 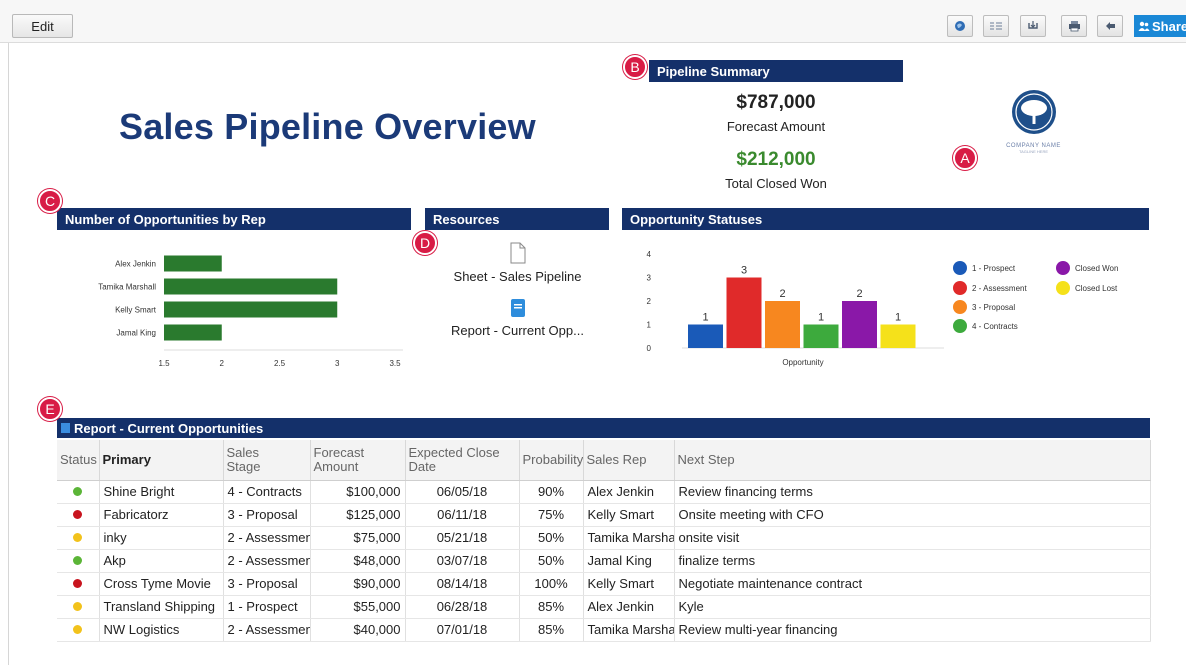 I want to click on rep-x-tick: 3, so click(x=337, y=363).